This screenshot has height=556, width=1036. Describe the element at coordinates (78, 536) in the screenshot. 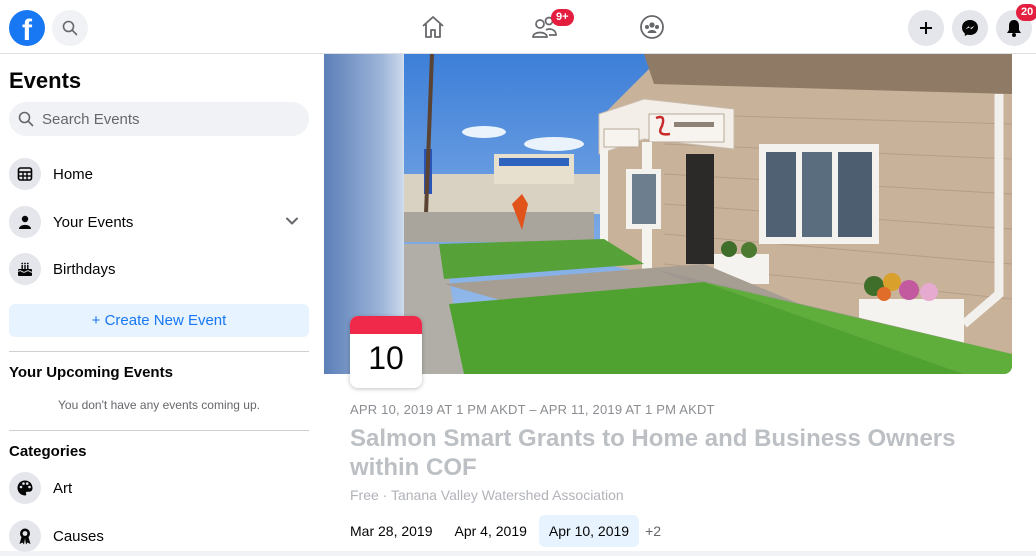

I see `sidebar-item-label: Causes` at that location.